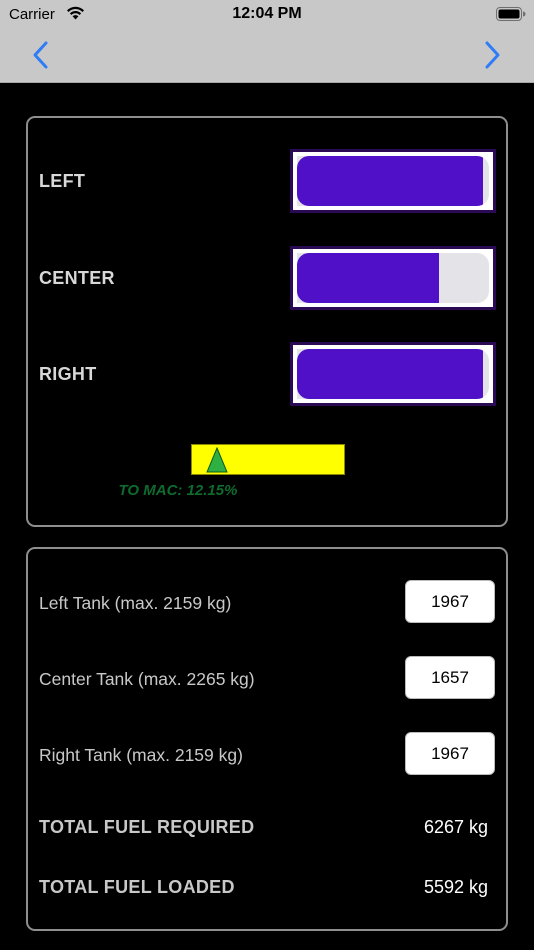  What do you see at coordinates (450, 601) in the screenshot?
I see `left-tank-input` at bounding box center [450, 601].